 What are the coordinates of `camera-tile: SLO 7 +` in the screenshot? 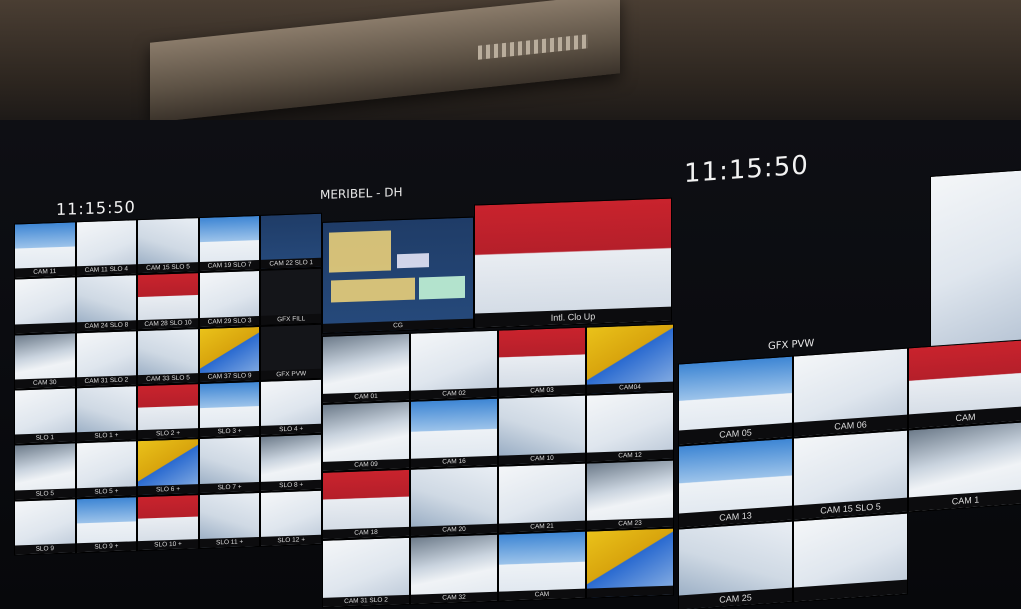 It's located at (229, 465).